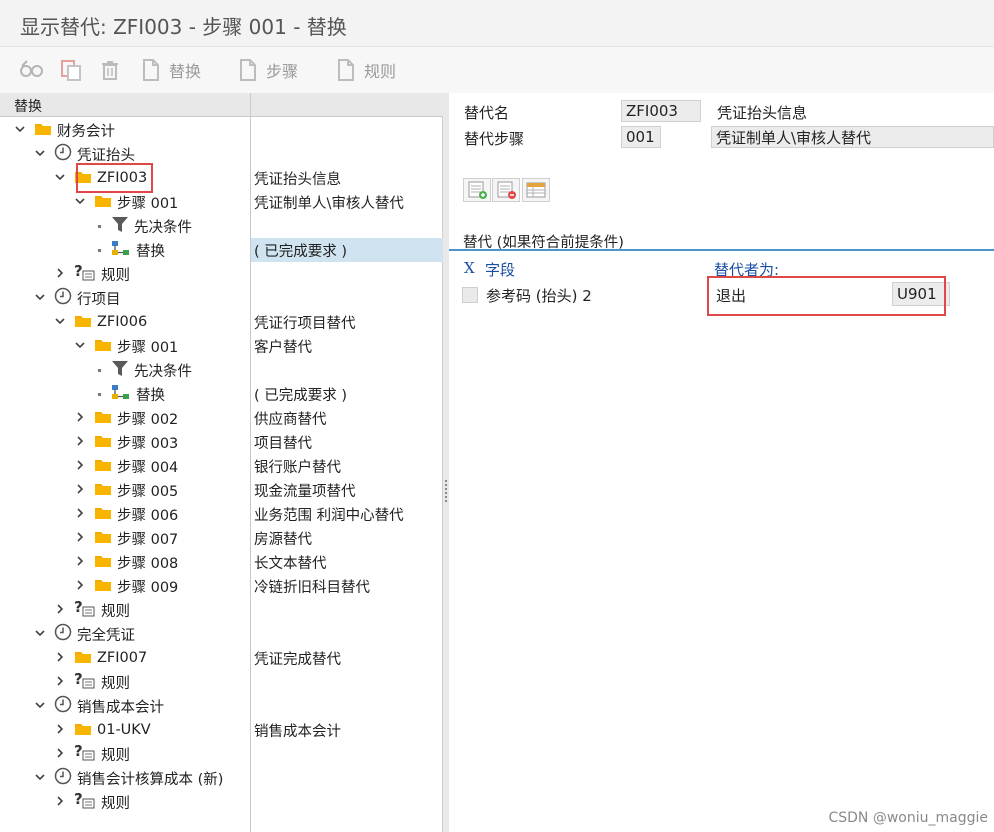  I want to click on tree-leaf-dot, so click(99, 226).